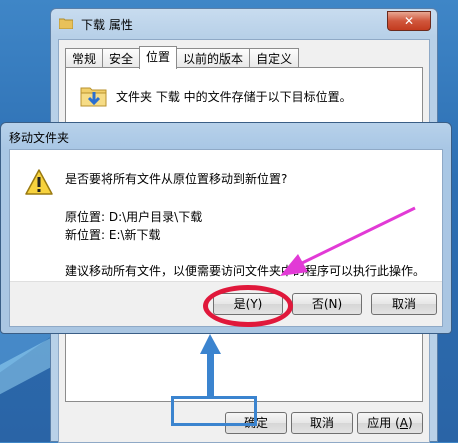 The image size is (458, 443). I want to click on tab-location: 位置, so click(158, 57).